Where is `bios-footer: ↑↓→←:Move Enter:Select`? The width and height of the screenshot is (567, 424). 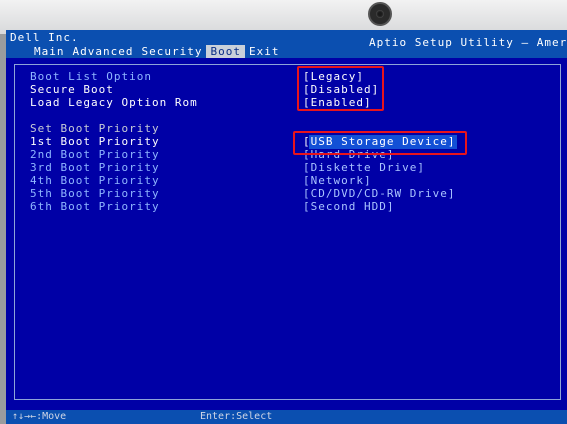 bios-footer: ↑↓→←:Move Enter:Select is located at coordinates (286, 417).